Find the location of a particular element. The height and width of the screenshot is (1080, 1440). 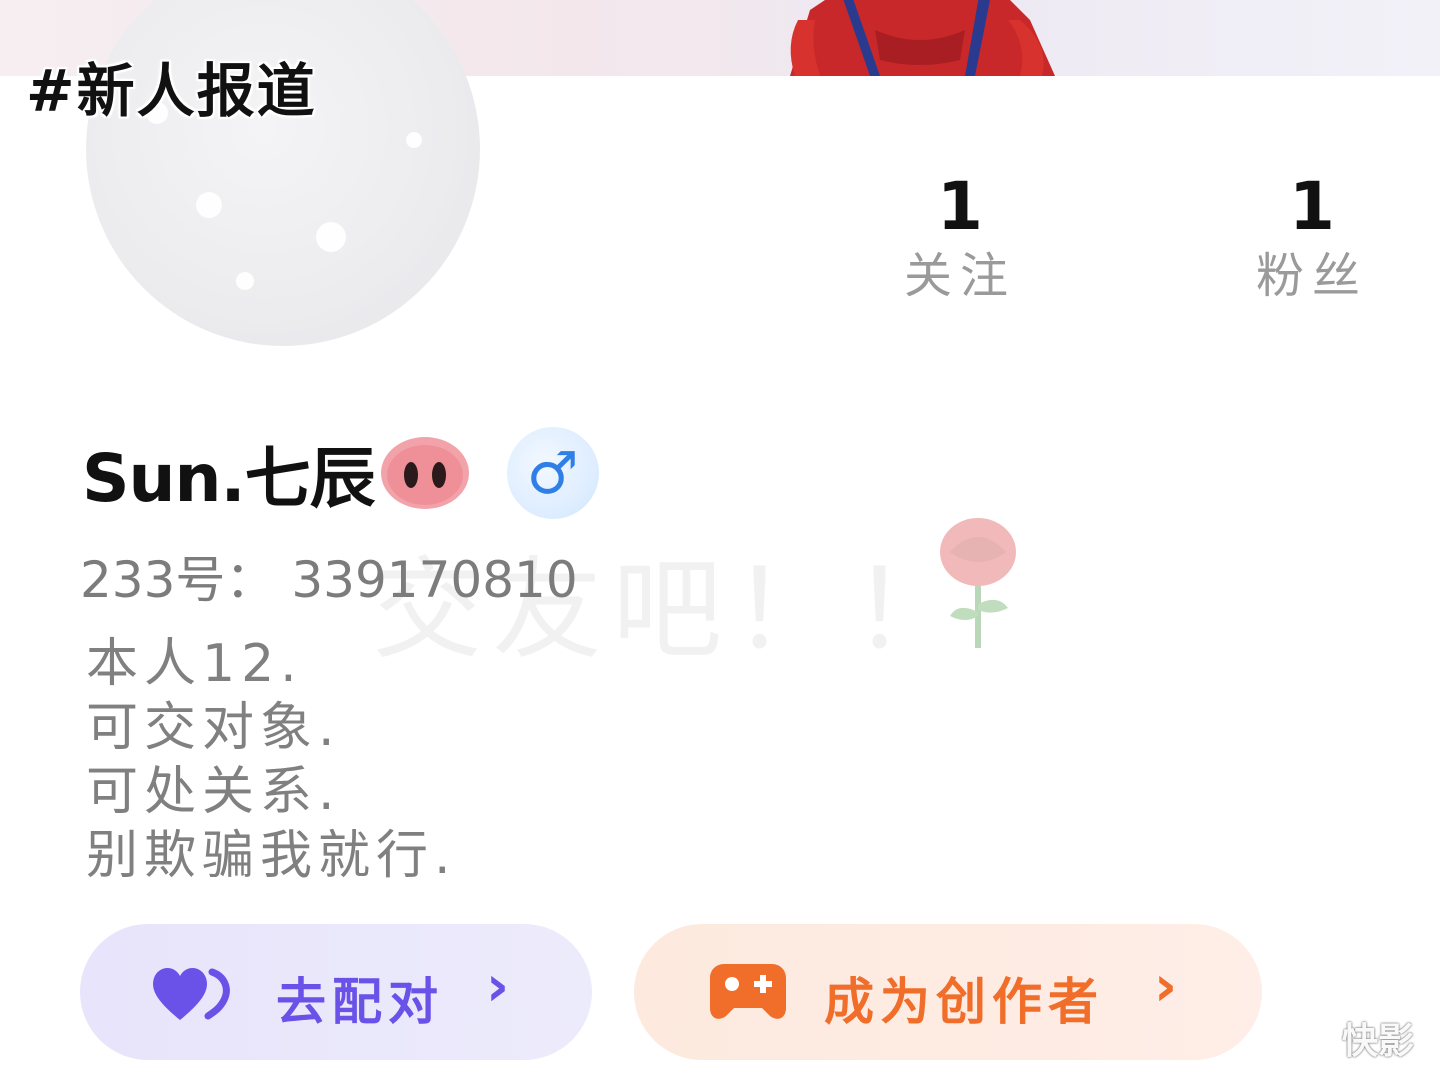

username: Sun.七辰 is located at coordinates (229, 478).